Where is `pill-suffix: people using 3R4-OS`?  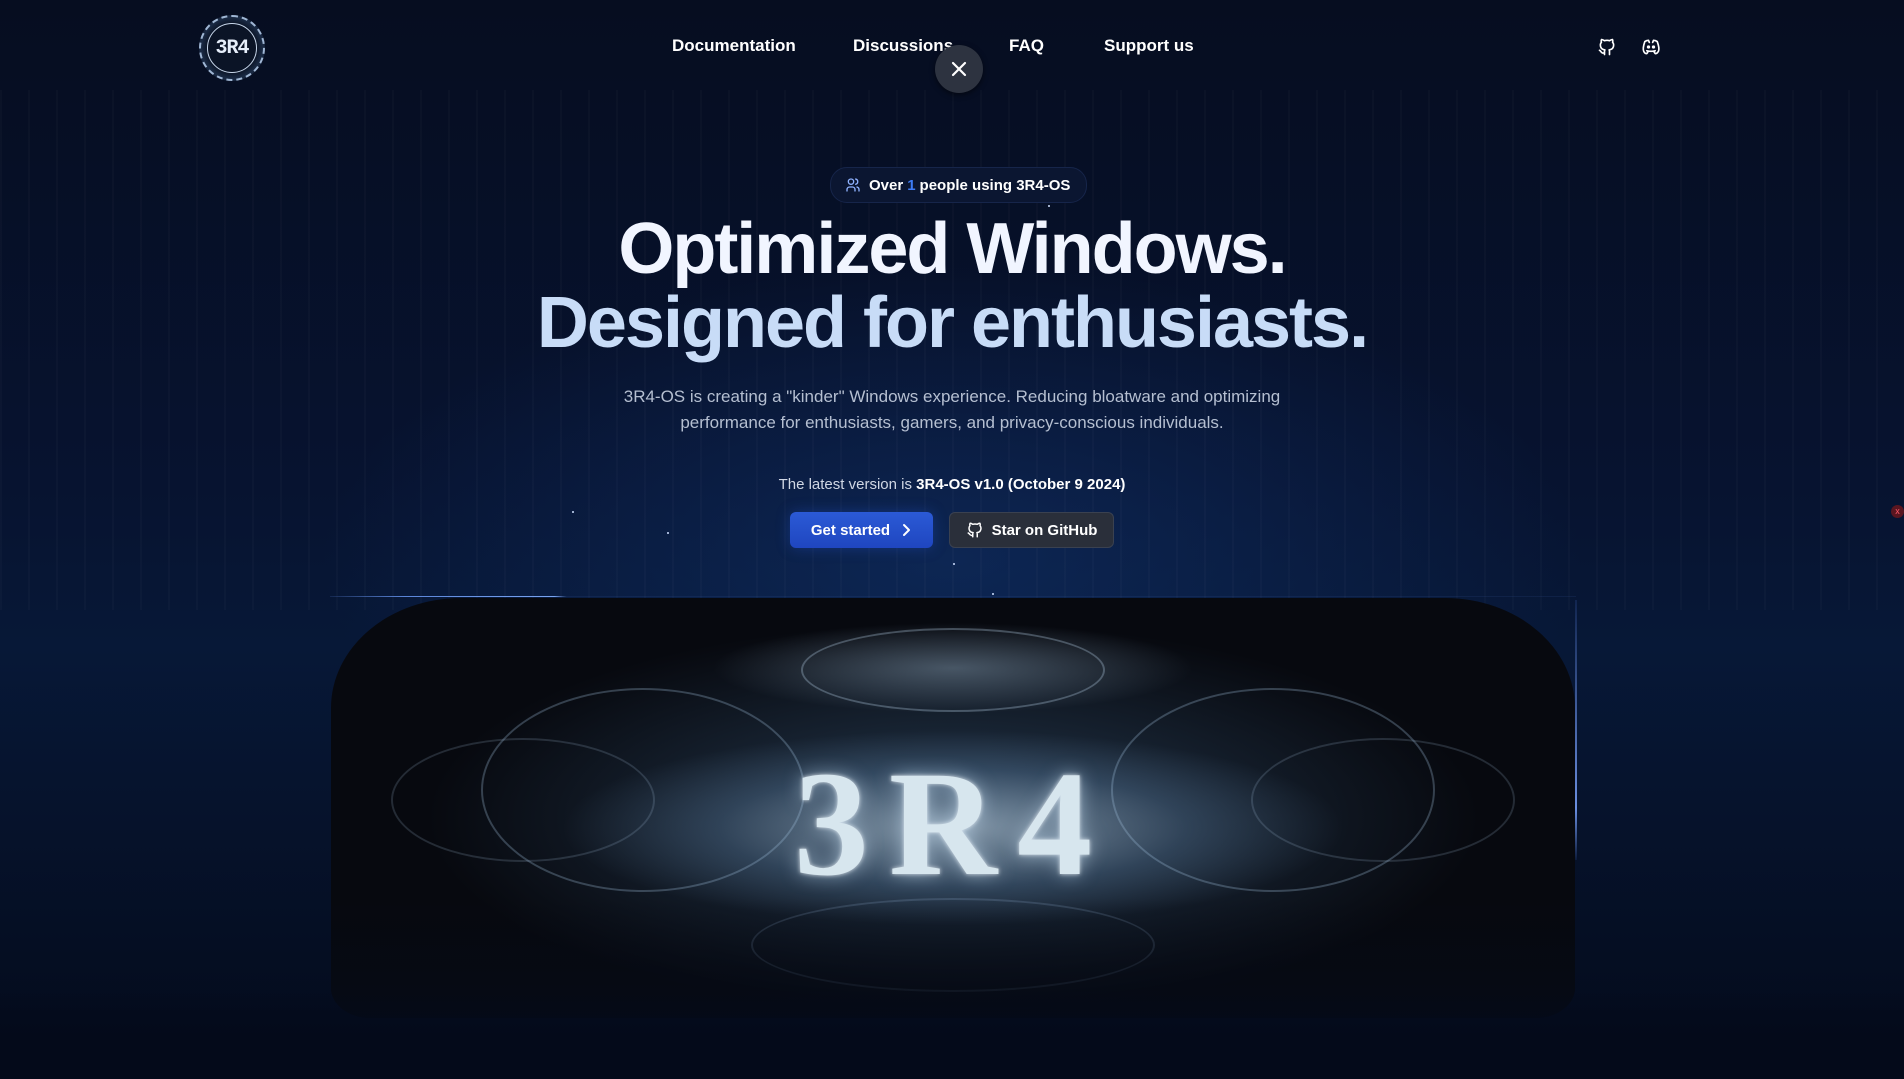 pill-suffix: people using 3R4-OS is located at coordinates (995, 185).